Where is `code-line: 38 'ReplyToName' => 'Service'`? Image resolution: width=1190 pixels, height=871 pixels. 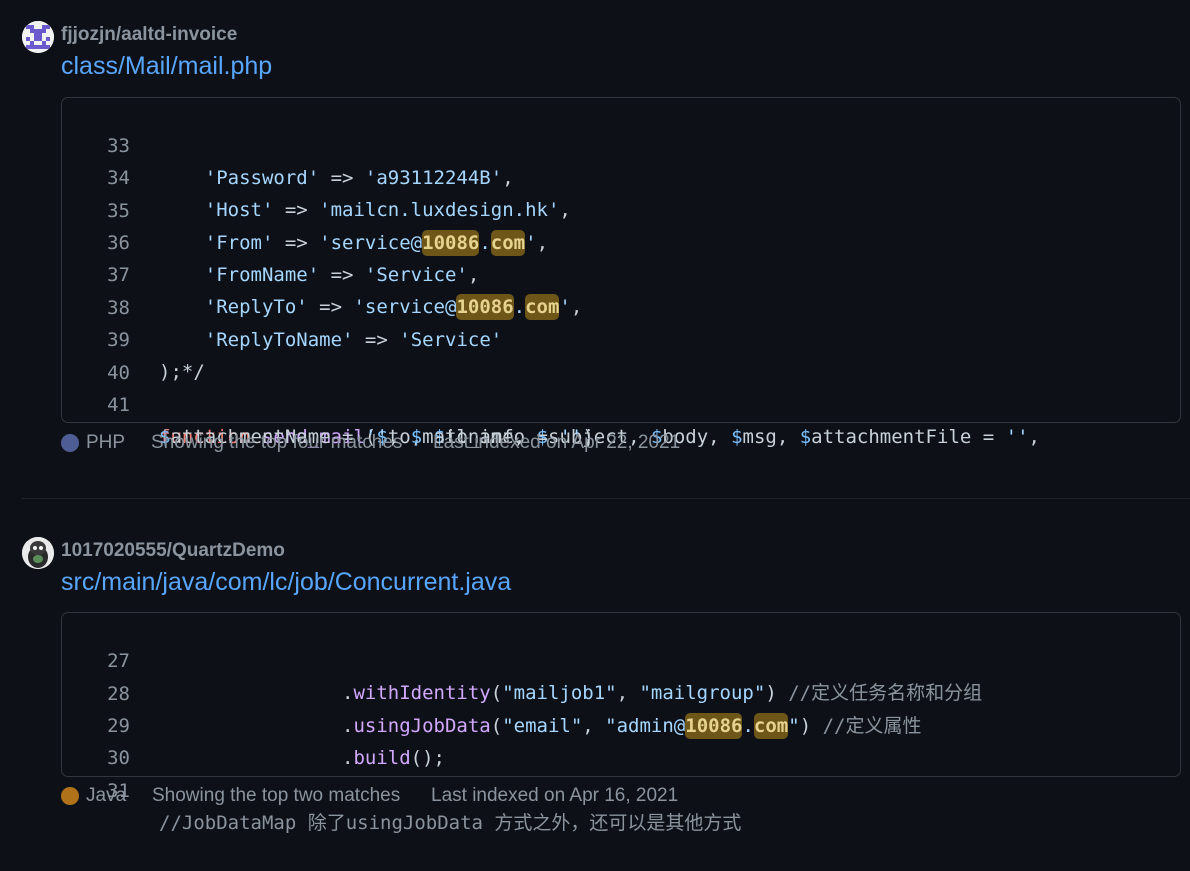 code-line: 38 'ReplyToName' => 'Service' is located at coordinates (282, 305).